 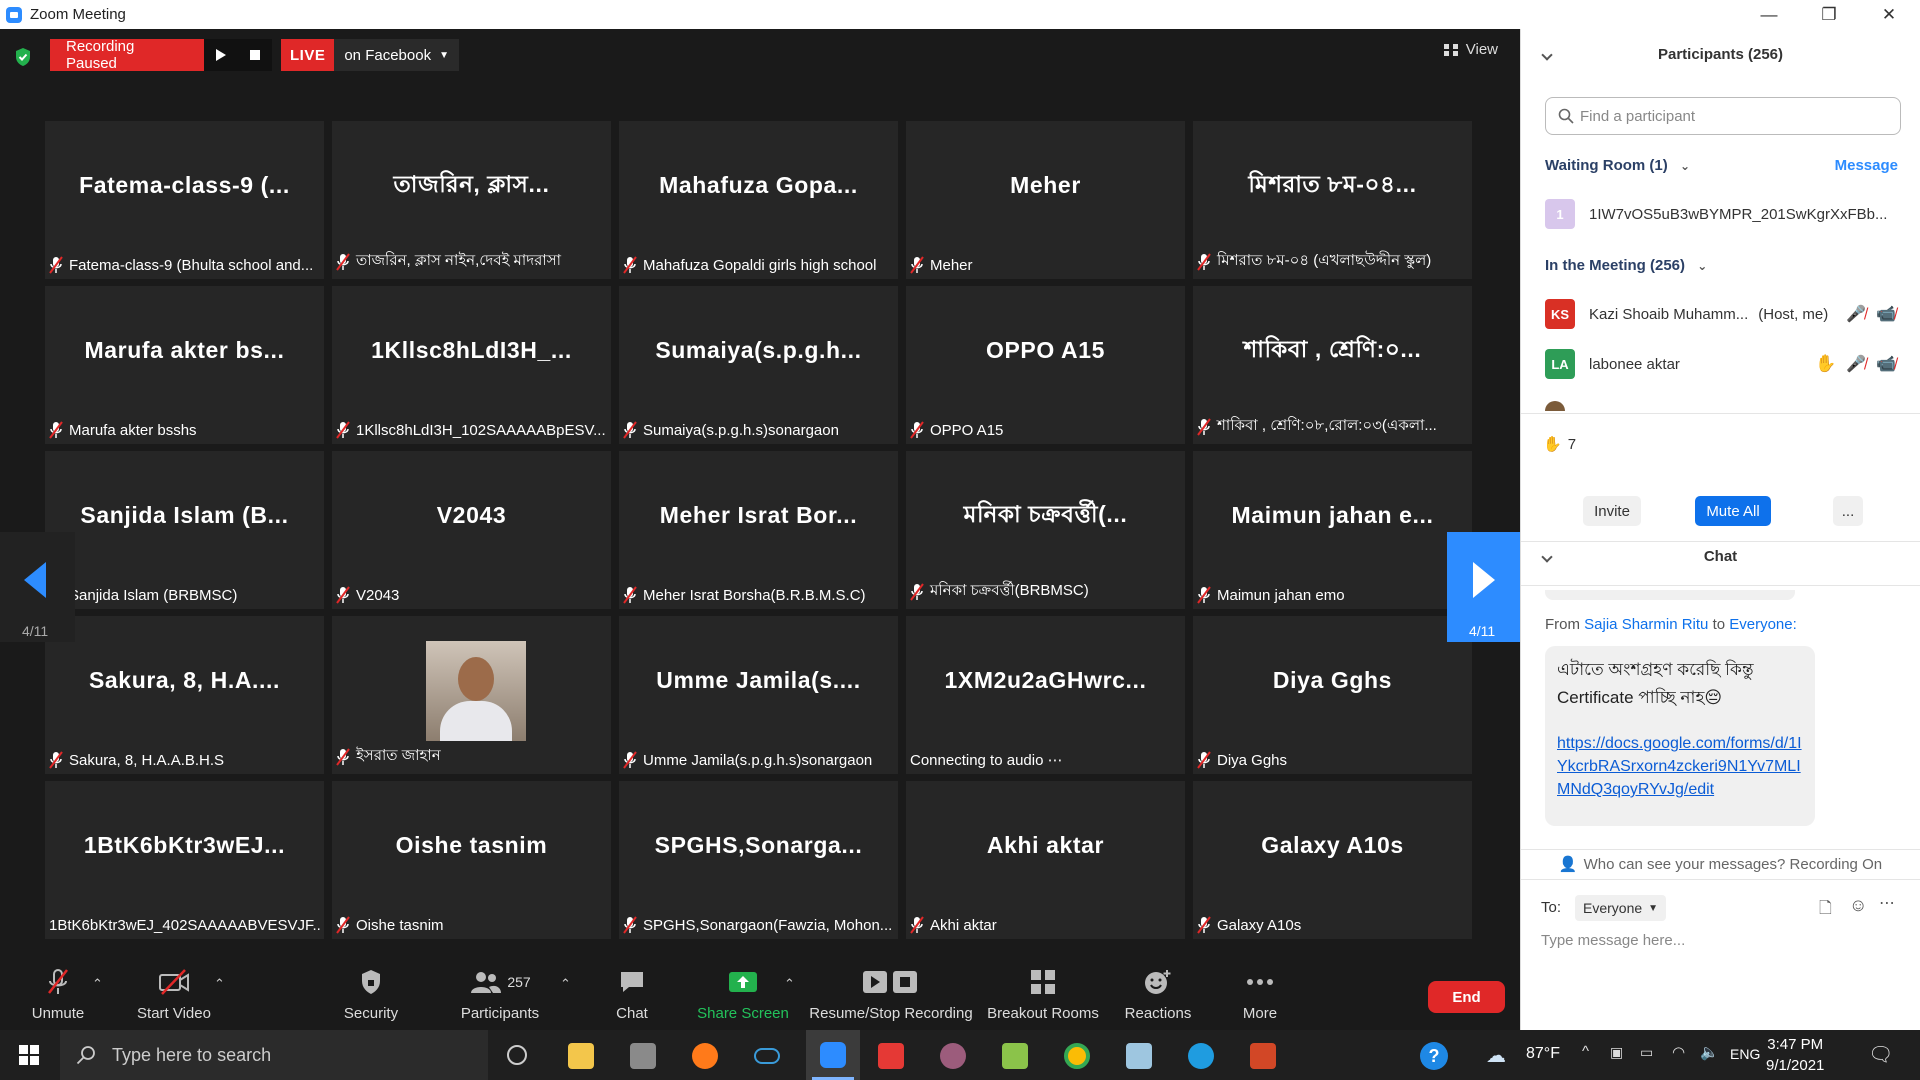 What do you see at coordinates (1880, 1054) in the screenshot?
I see `notifications-icon: 🗨` at bounding box center [1880, 1054].